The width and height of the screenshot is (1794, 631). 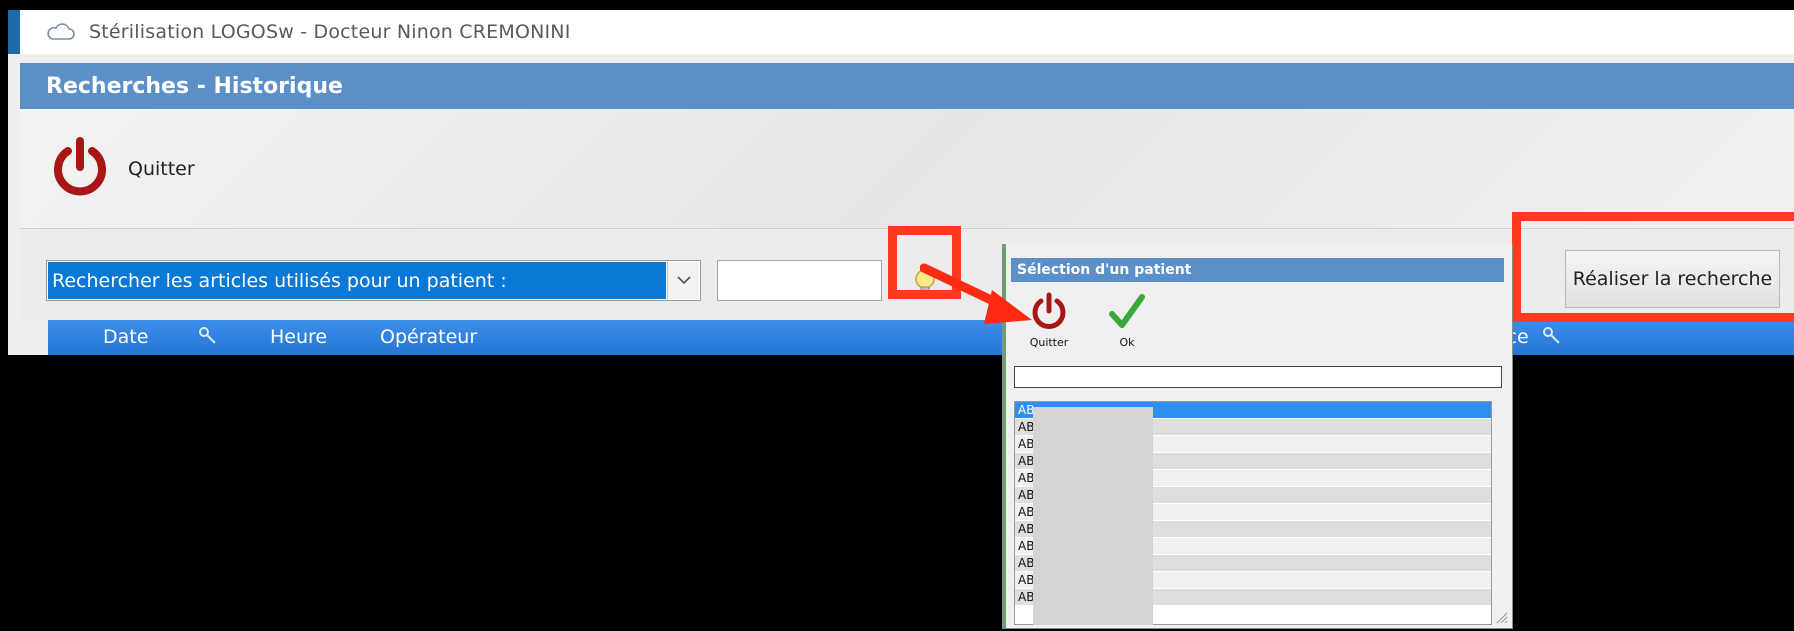 I want to click on power-icon, so click(x=80, y=166).